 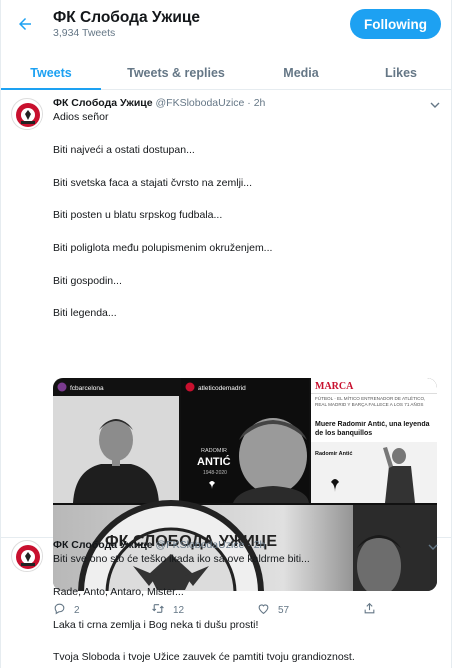 I want to click on img3-signature: Radomir Antić, so click(x=333, y=454).